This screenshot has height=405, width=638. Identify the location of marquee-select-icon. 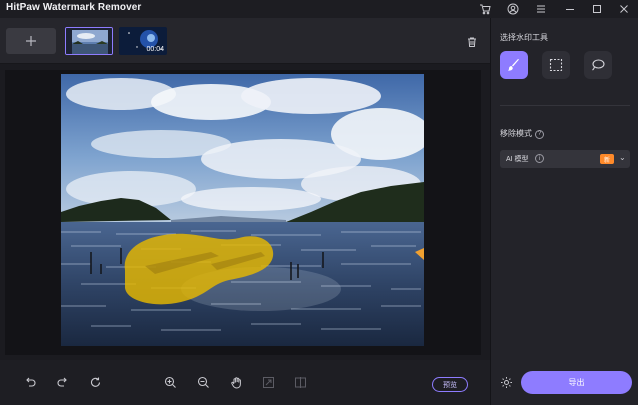
(556, 65).